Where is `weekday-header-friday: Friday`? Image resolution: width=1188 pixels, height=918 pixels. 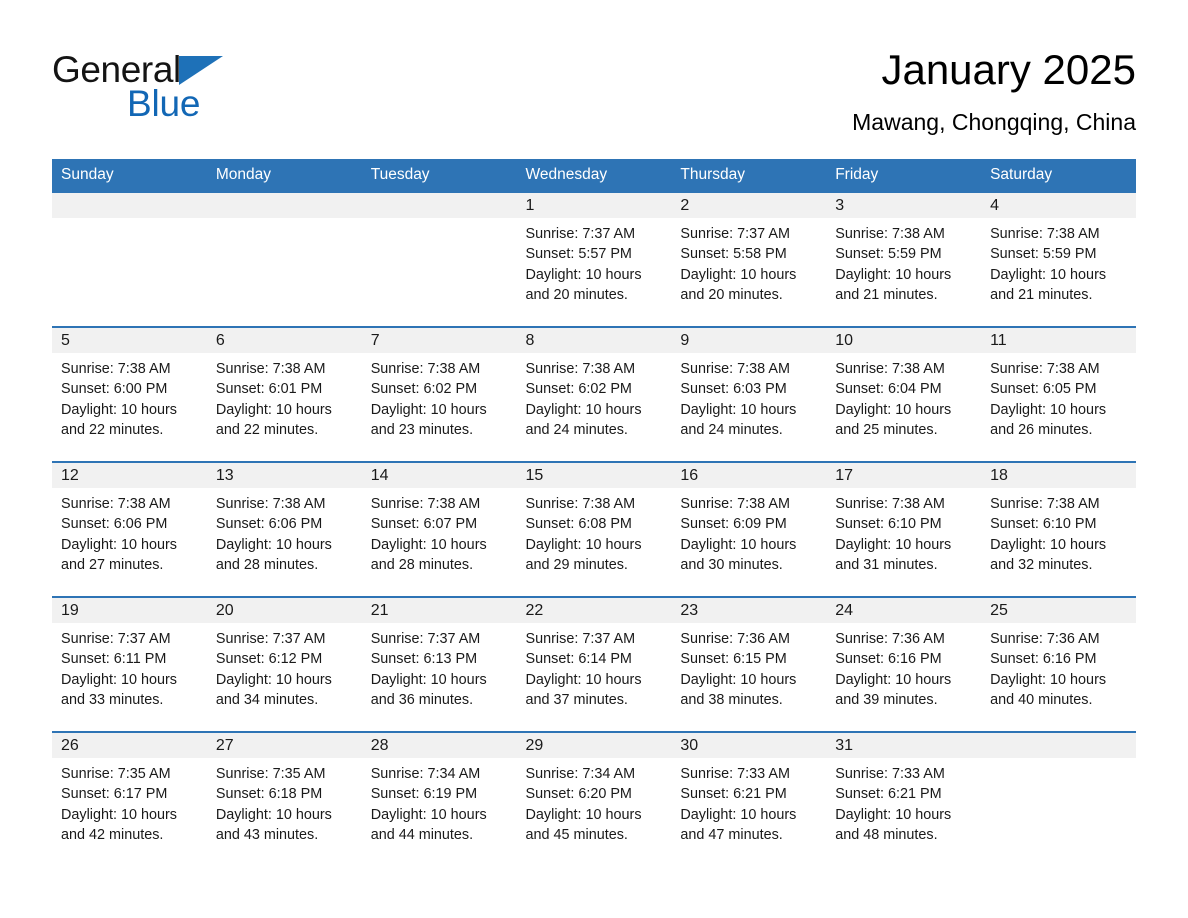 weekday-header-friday: Friday is located at coordinates (904, 175).